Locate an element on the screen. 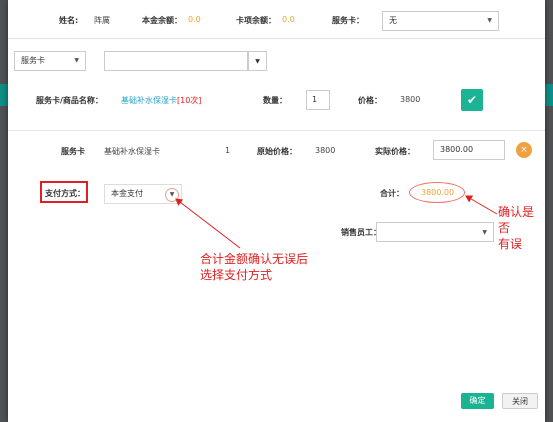 Image resolution: width=553 pixels, height=422 pixels. annotation-line: 选择支付方式 is located at coordinates (236, 275).